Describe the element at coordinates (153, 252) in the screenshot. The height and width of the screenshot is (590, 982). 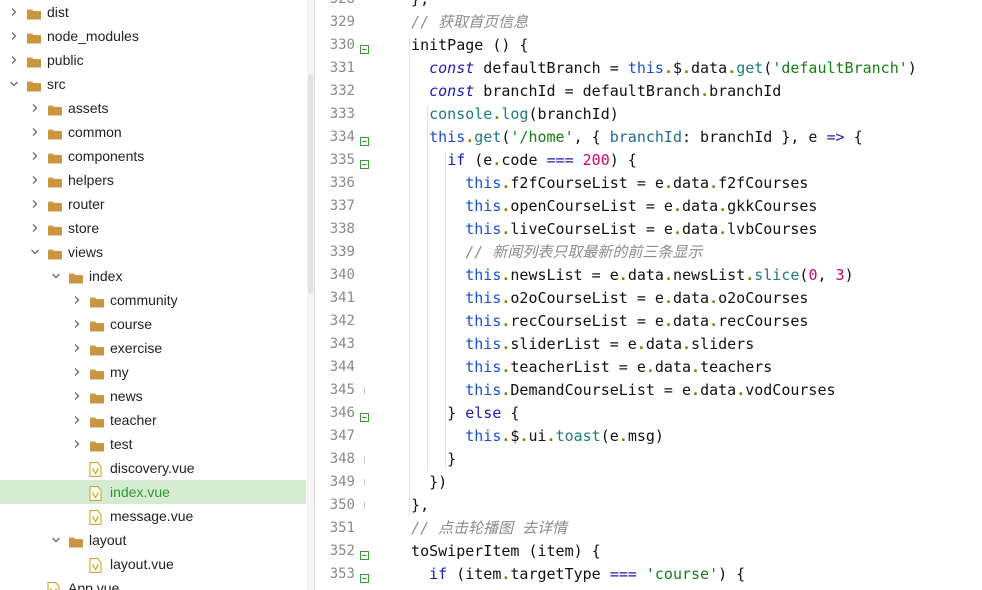
I see `tree-folder-views: views` at that location.